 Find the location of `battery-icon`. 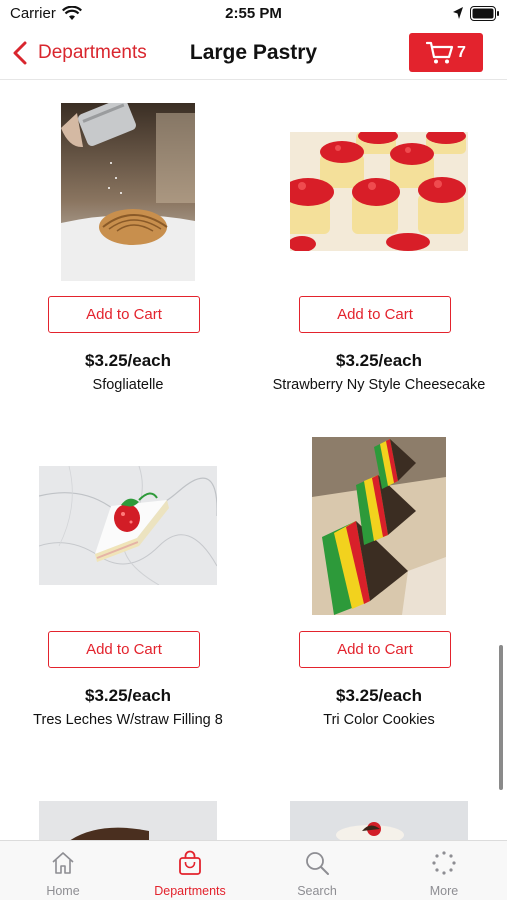

battery-icon is located at coordinates (484, 13).